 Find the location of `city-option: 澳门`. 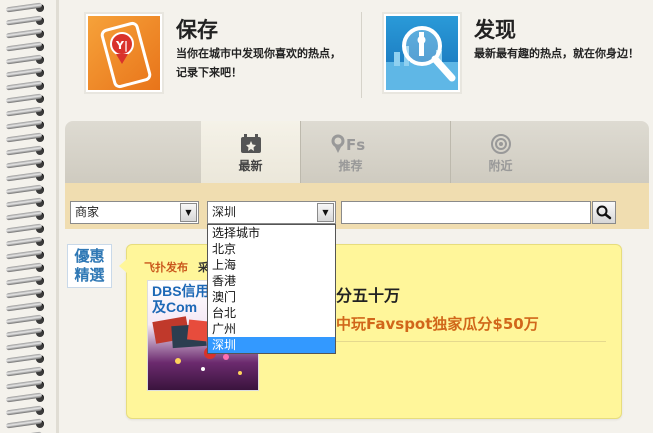

city-option: 澳门 is located at coordinates (271, 297).